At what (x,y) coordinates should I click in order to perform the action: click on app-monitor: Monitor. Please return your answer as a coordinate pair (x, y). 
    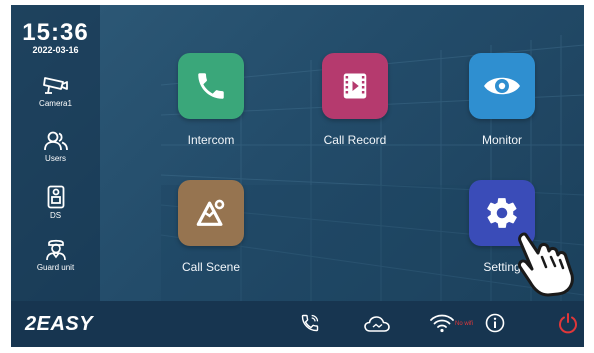
    Looking at the image, I should click on (502, 100).